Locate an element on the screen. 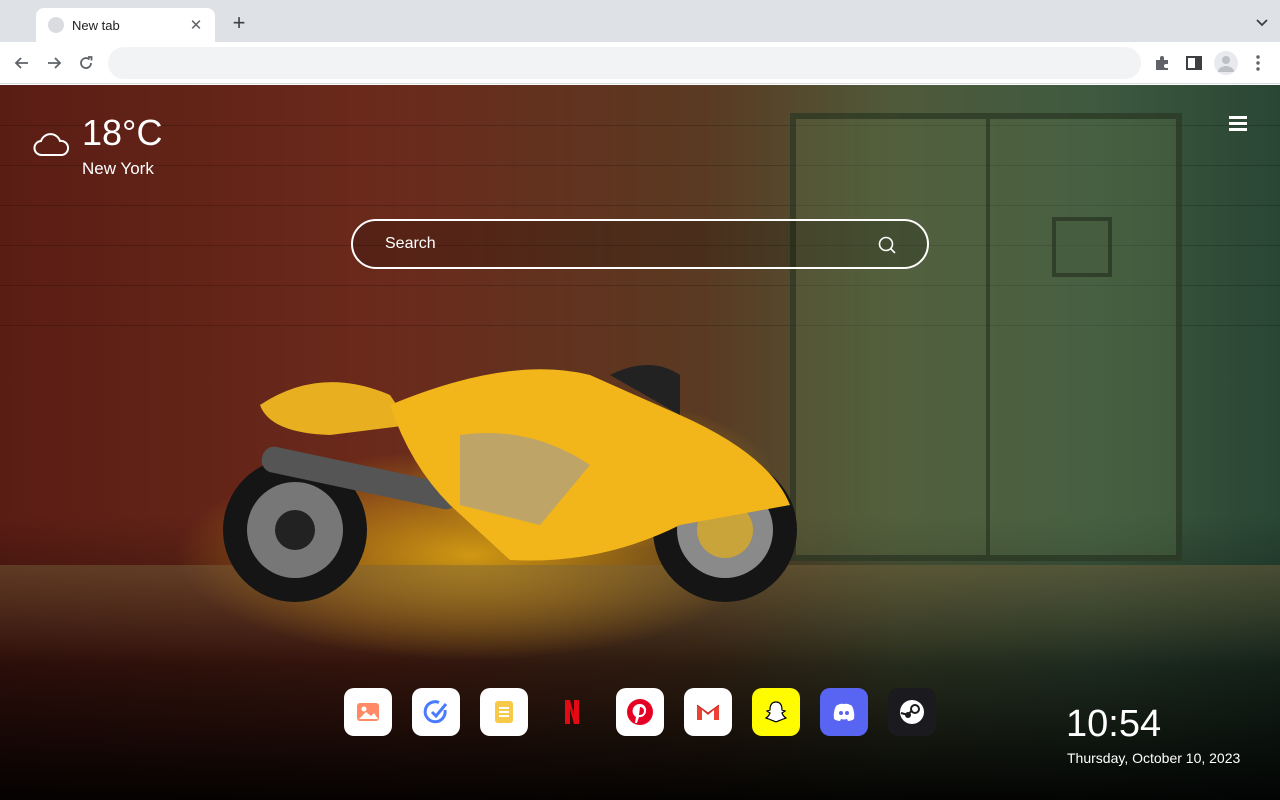 The height and width of the screenshot is (800, 1280). app-steam is located at coordinates (912, 712).